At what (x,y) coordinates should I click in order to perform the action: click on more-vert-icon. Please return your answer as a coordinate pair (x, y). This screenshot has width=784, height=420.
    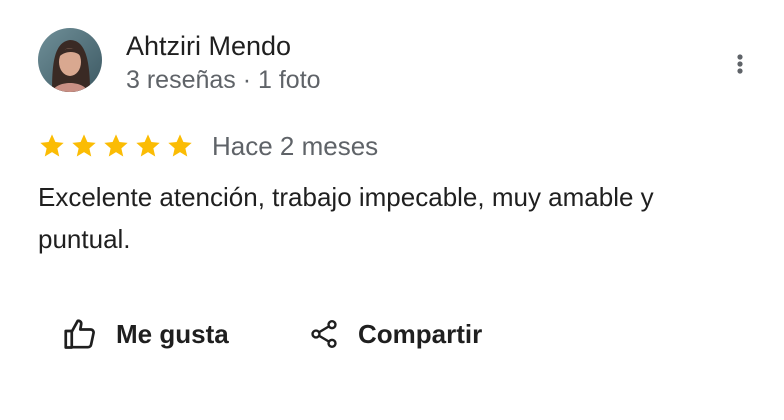
    Looking at the image, I should click on (740, 64).